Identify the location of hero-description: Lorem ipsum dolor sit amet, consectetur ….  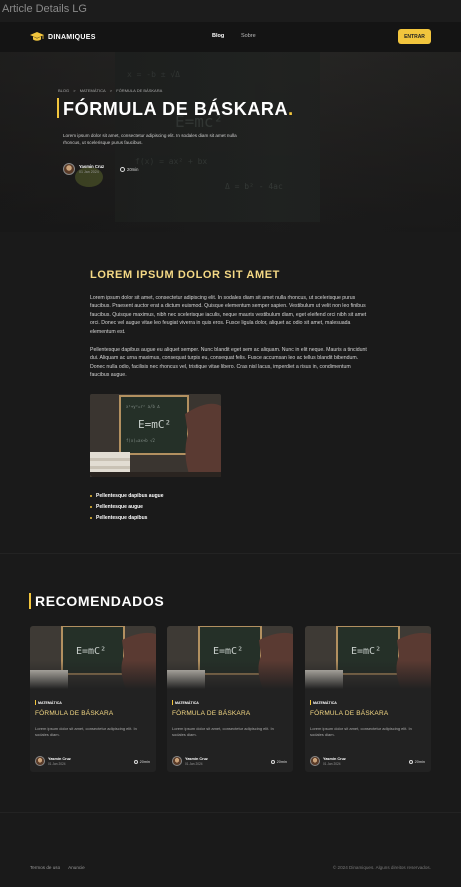
(150, 139).